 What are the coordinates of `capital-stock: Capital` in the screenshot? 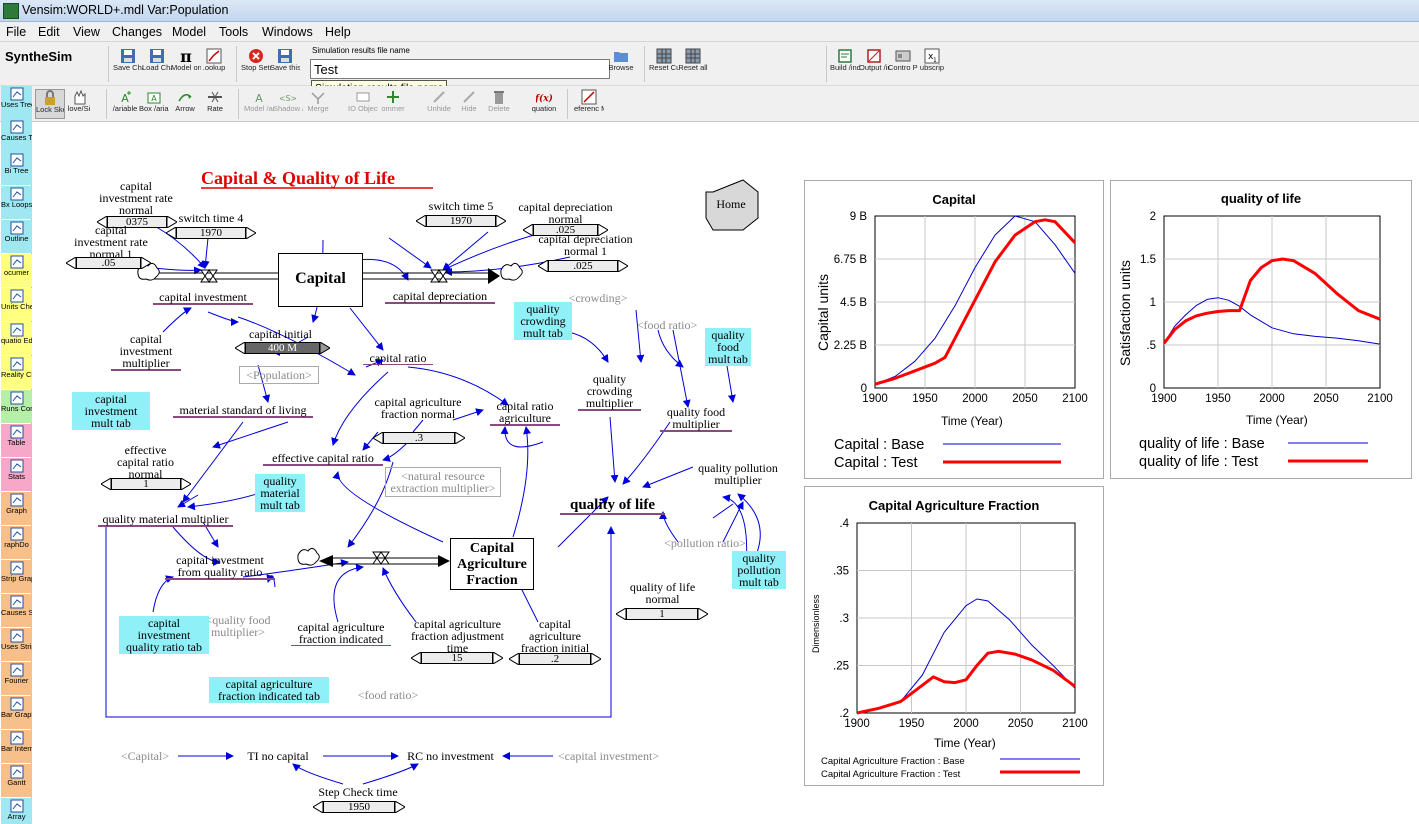 It's located at (320, 280).